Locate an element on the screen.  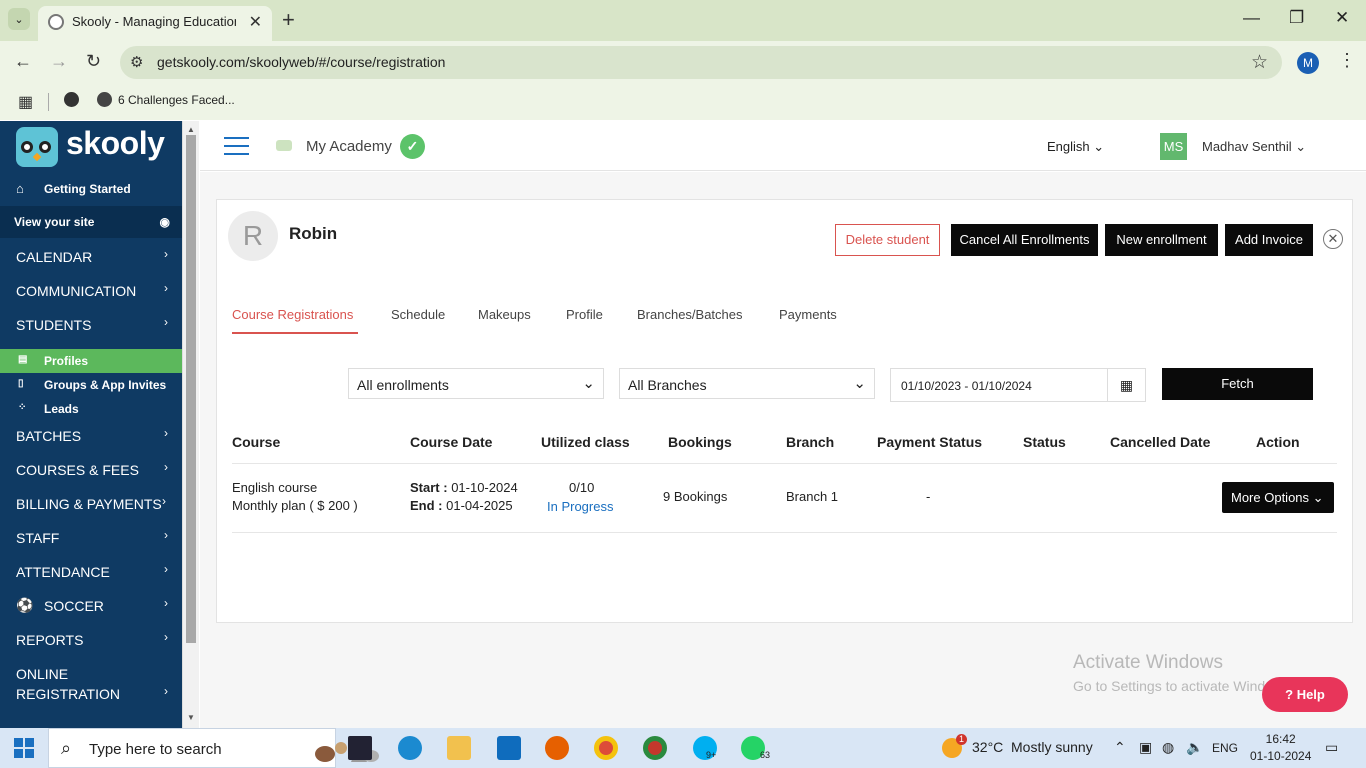
tab-schedule: Schedule is located at coordinates (418, 314).